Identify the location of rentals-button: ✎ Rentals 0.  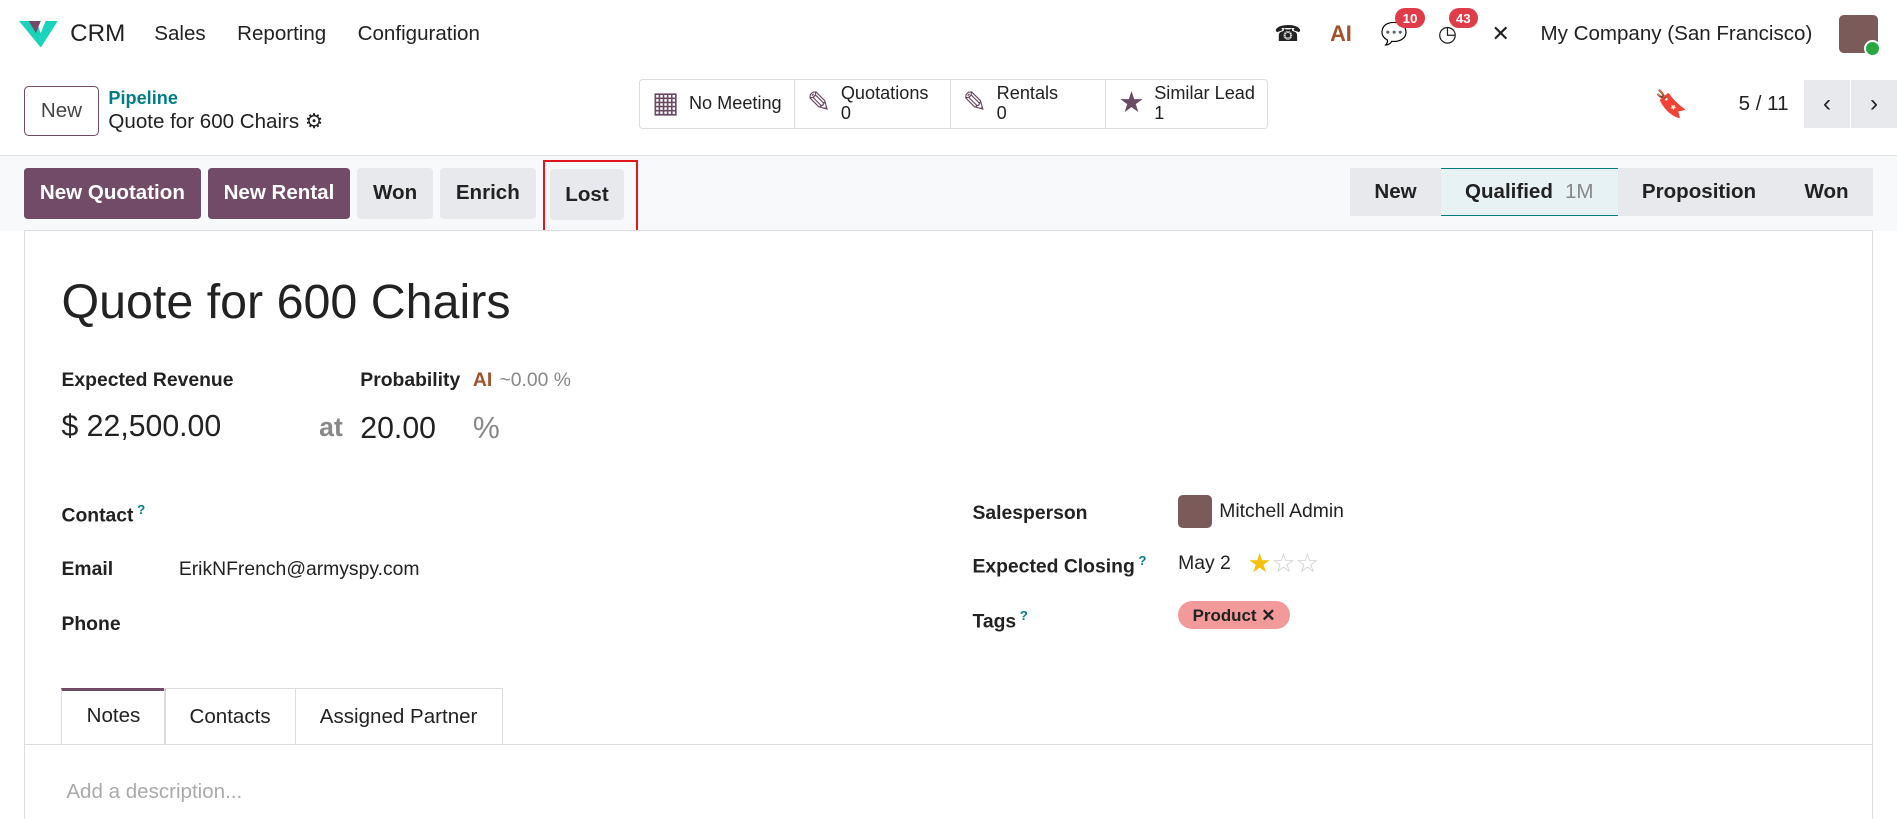
(1029, 103).